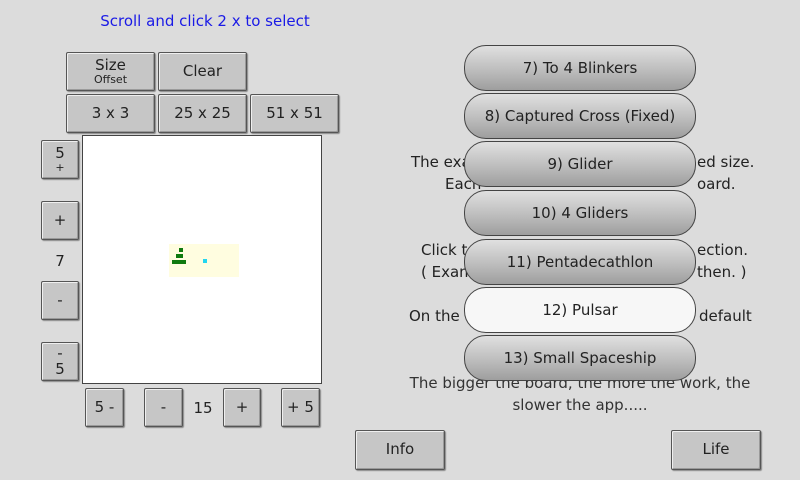 This screenshot has height=480, width=800. What do you see at coordinates (110, 79) in the screenshot?
I see `offset-label: Offset` at bounding box center [110, 79].